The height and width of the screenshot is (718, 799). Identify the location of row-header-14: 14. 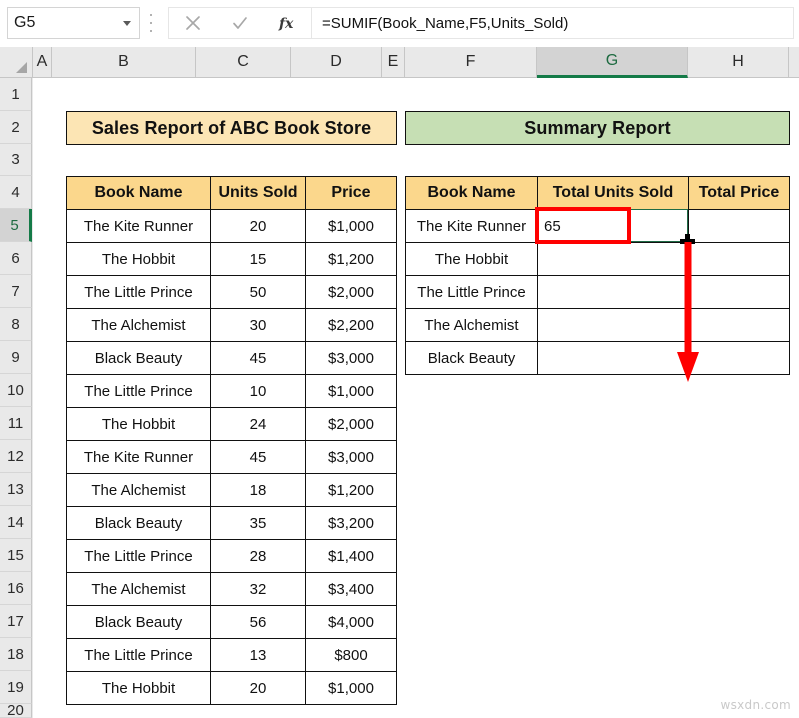
(16, 522).